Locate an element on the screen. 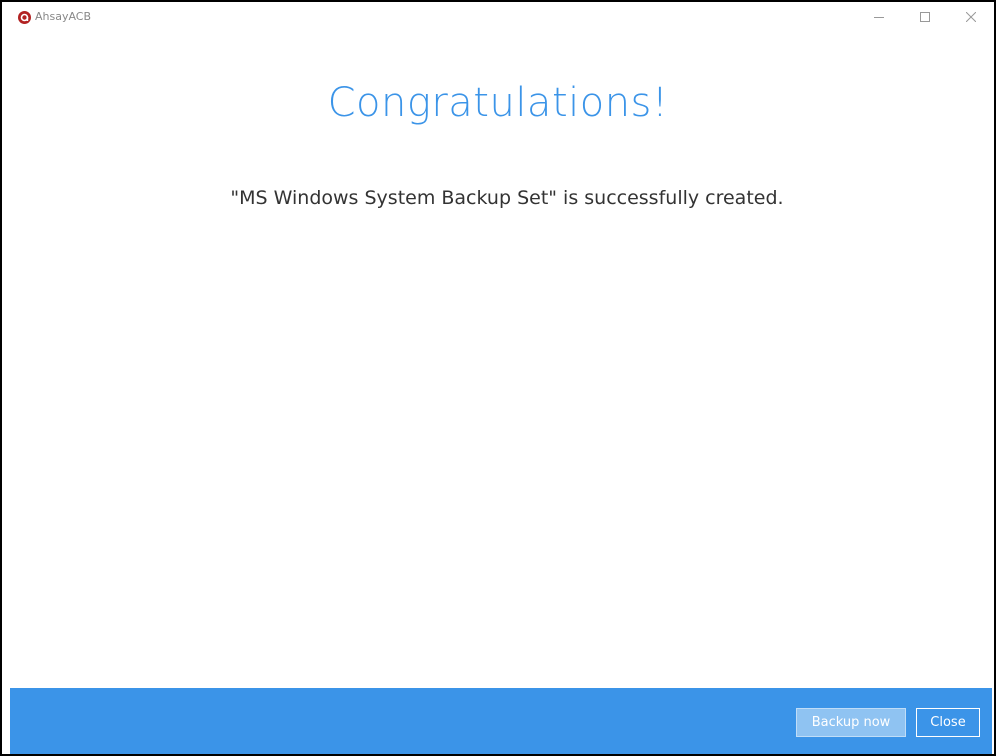 Image resolution: width=996 pixels, height=756 pixels. close-icon is located at coordinates (971, 17).